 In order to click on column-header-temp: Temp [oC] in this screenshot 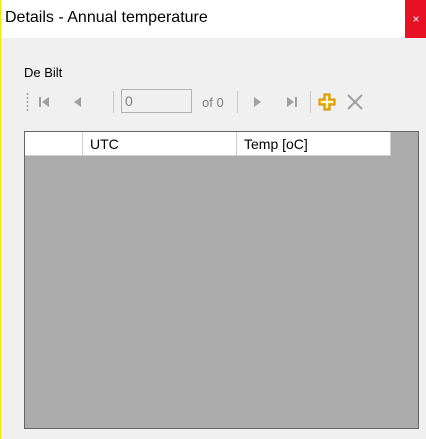, I will do `click(314, 144)`.